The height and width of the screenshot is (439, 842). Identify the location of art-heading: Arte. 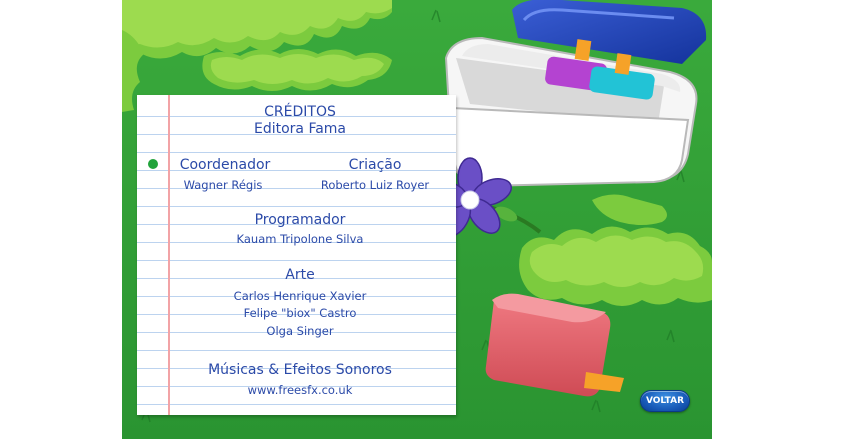
(300, 275).